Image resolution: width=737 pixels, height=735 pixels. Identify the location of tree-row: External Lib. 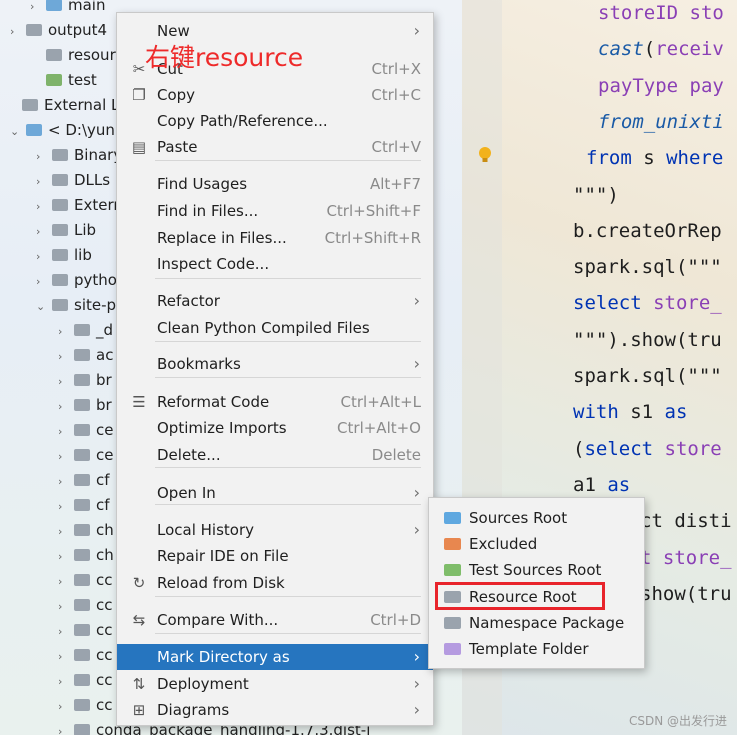
(69, 105).